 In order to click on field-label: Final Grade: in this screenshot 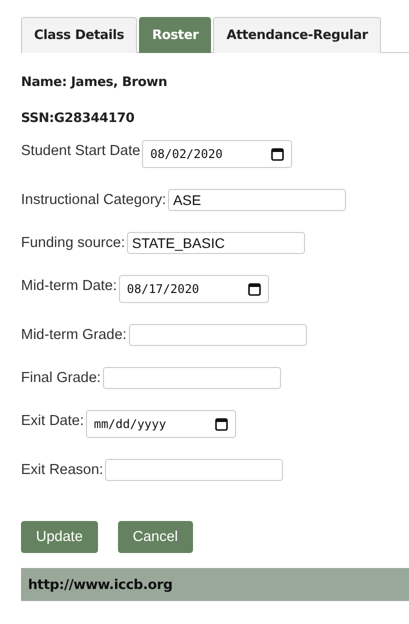, I will do `click(61, 378)`.